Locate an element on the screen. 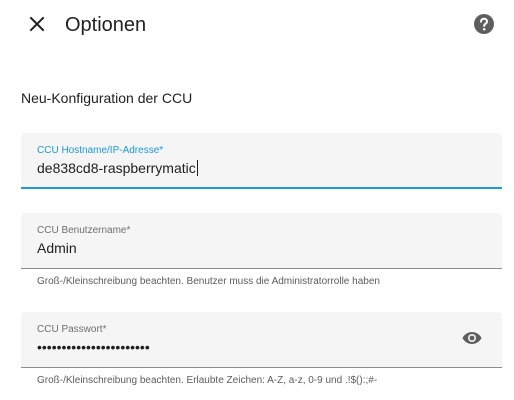 This screenshot has height=400, width=514. hostname-underline is located at coordinates (261, 188).